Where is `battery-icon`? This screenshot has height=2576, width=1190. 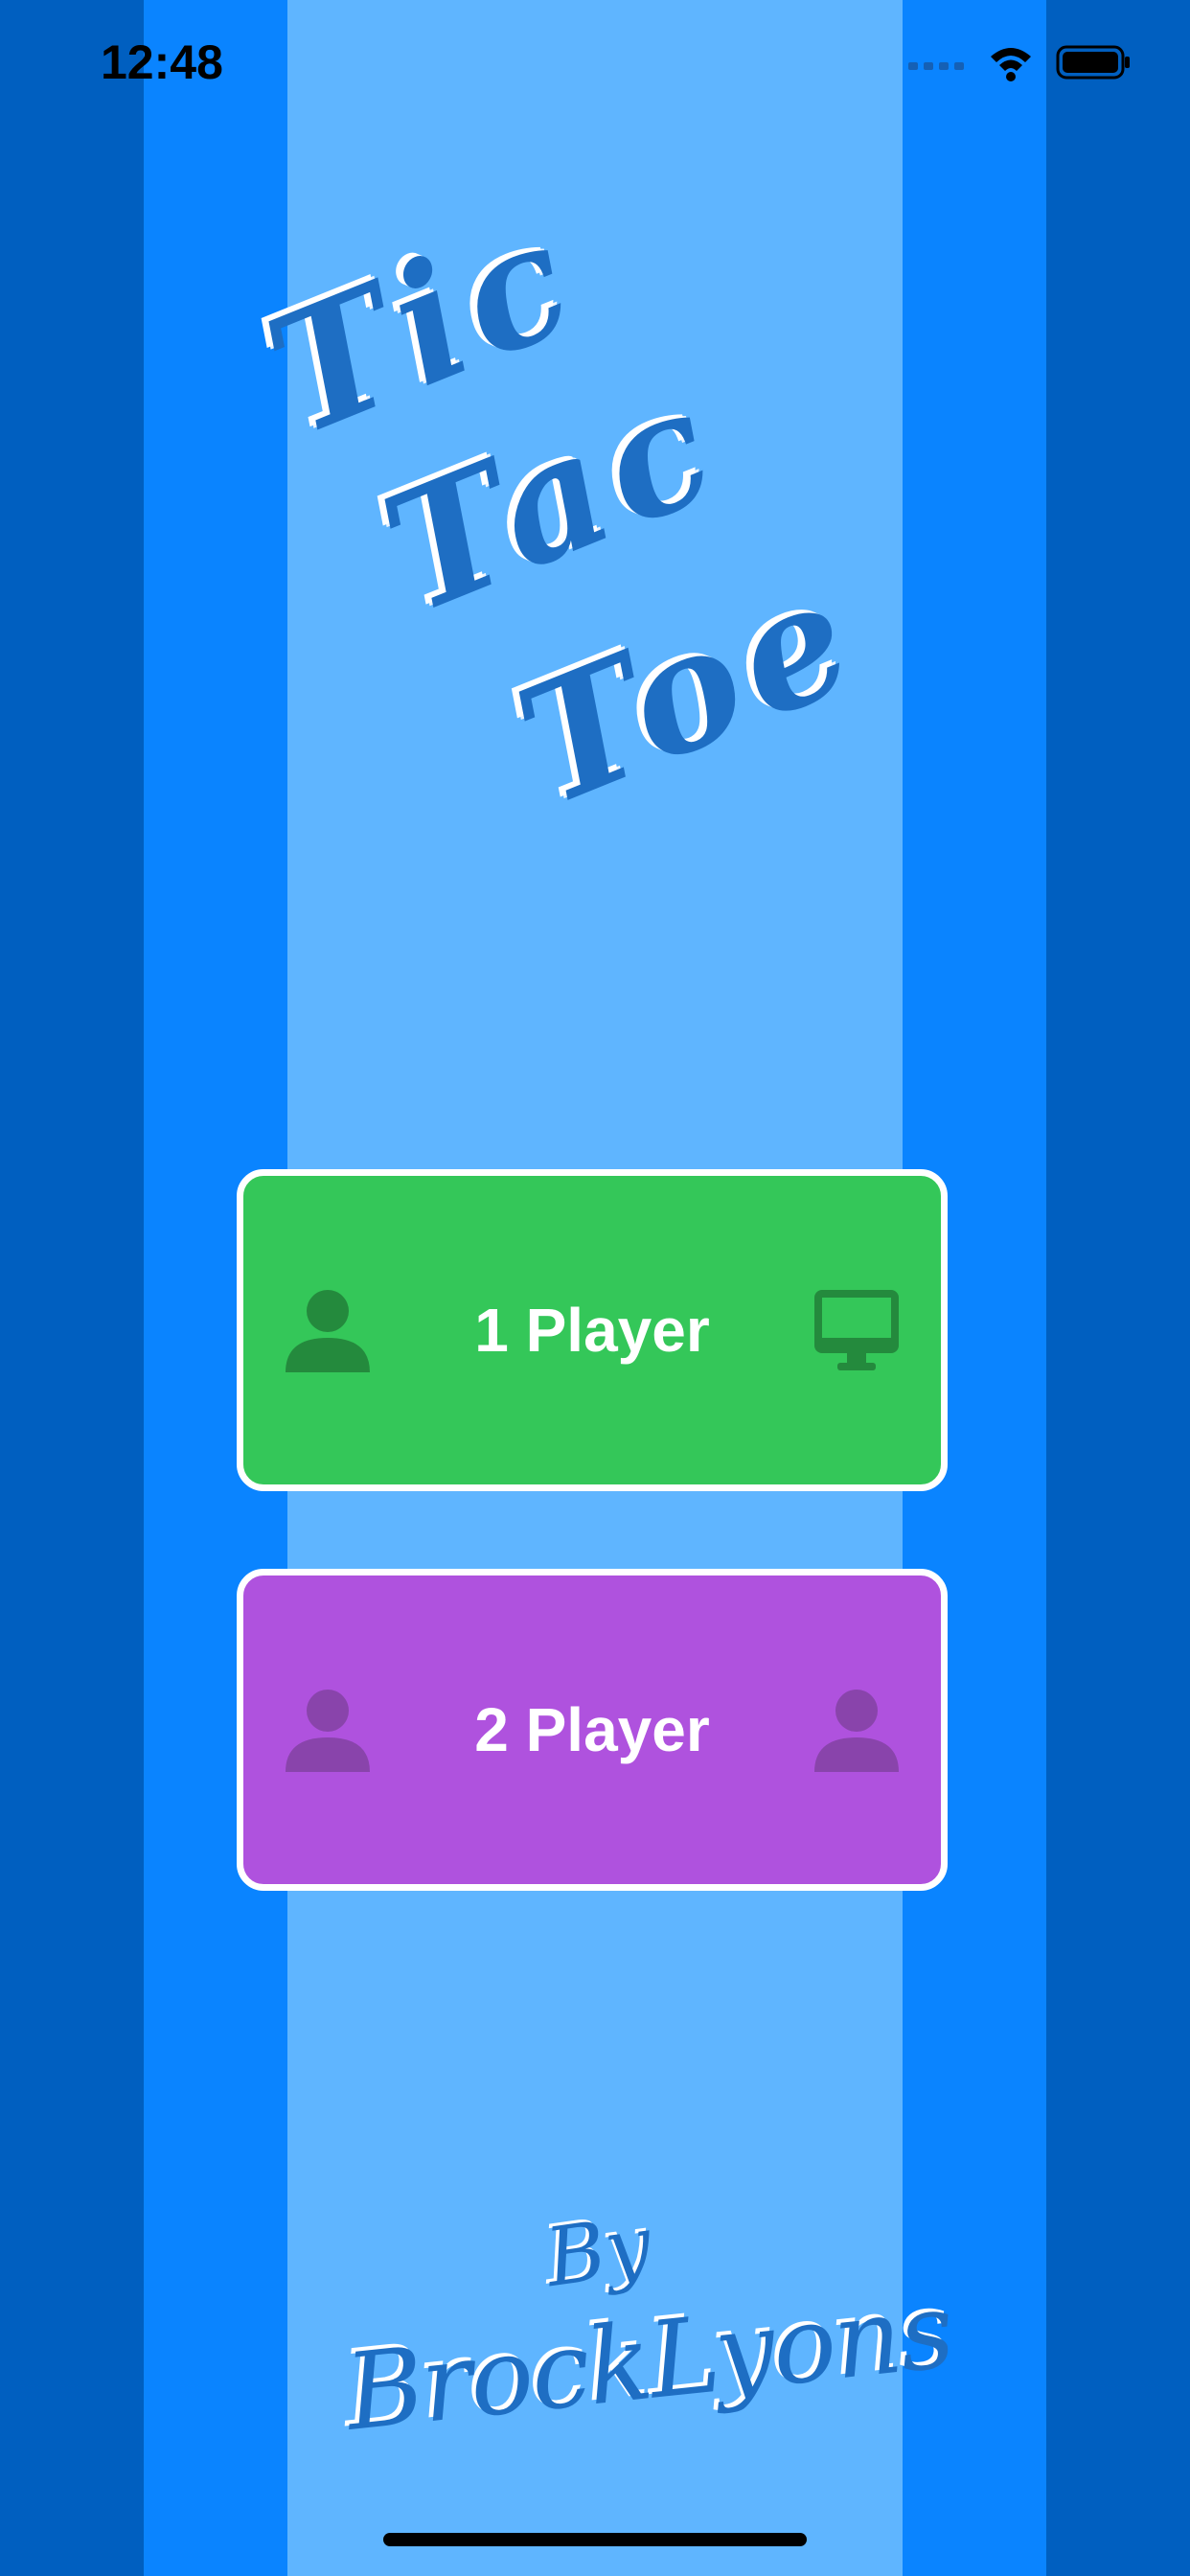 battery-icon is located at coordinates (1093, 63).